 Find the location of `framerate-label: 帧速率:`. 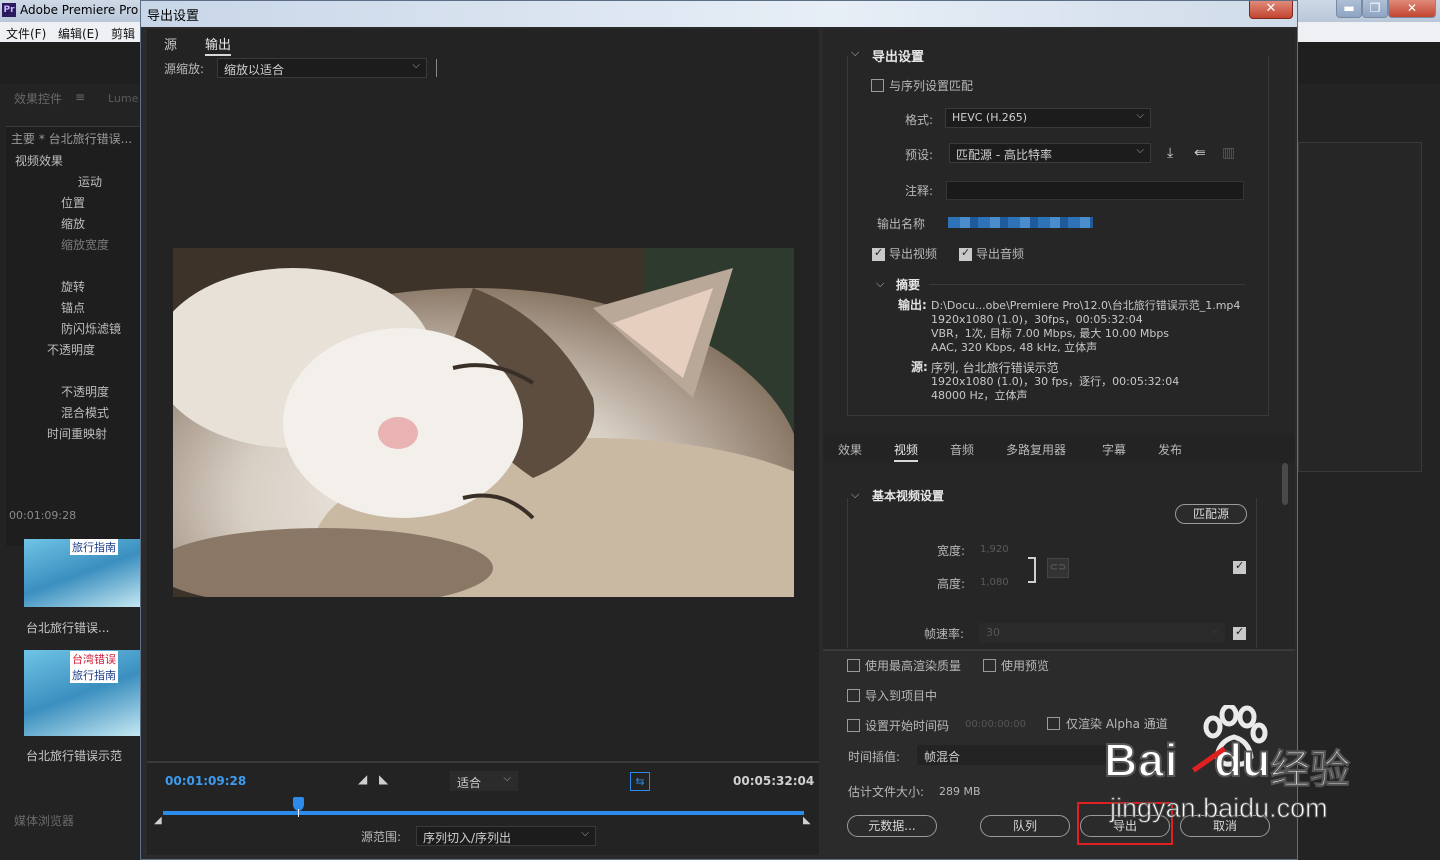

framerate-label: 帧速率: is located at coordinates (944, 634).